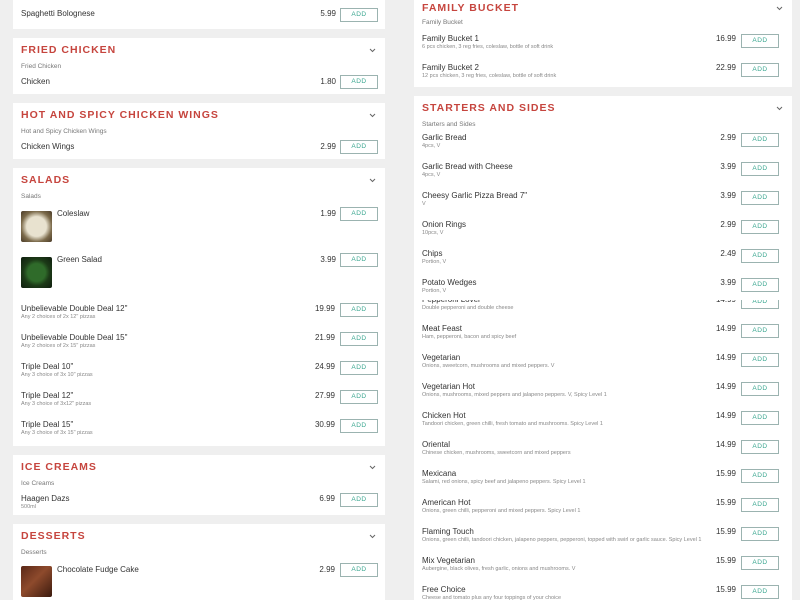  Describe the element at coordinates (199, 466) in the screenshot. I see `section-header: ICE CREAMS` at that location.